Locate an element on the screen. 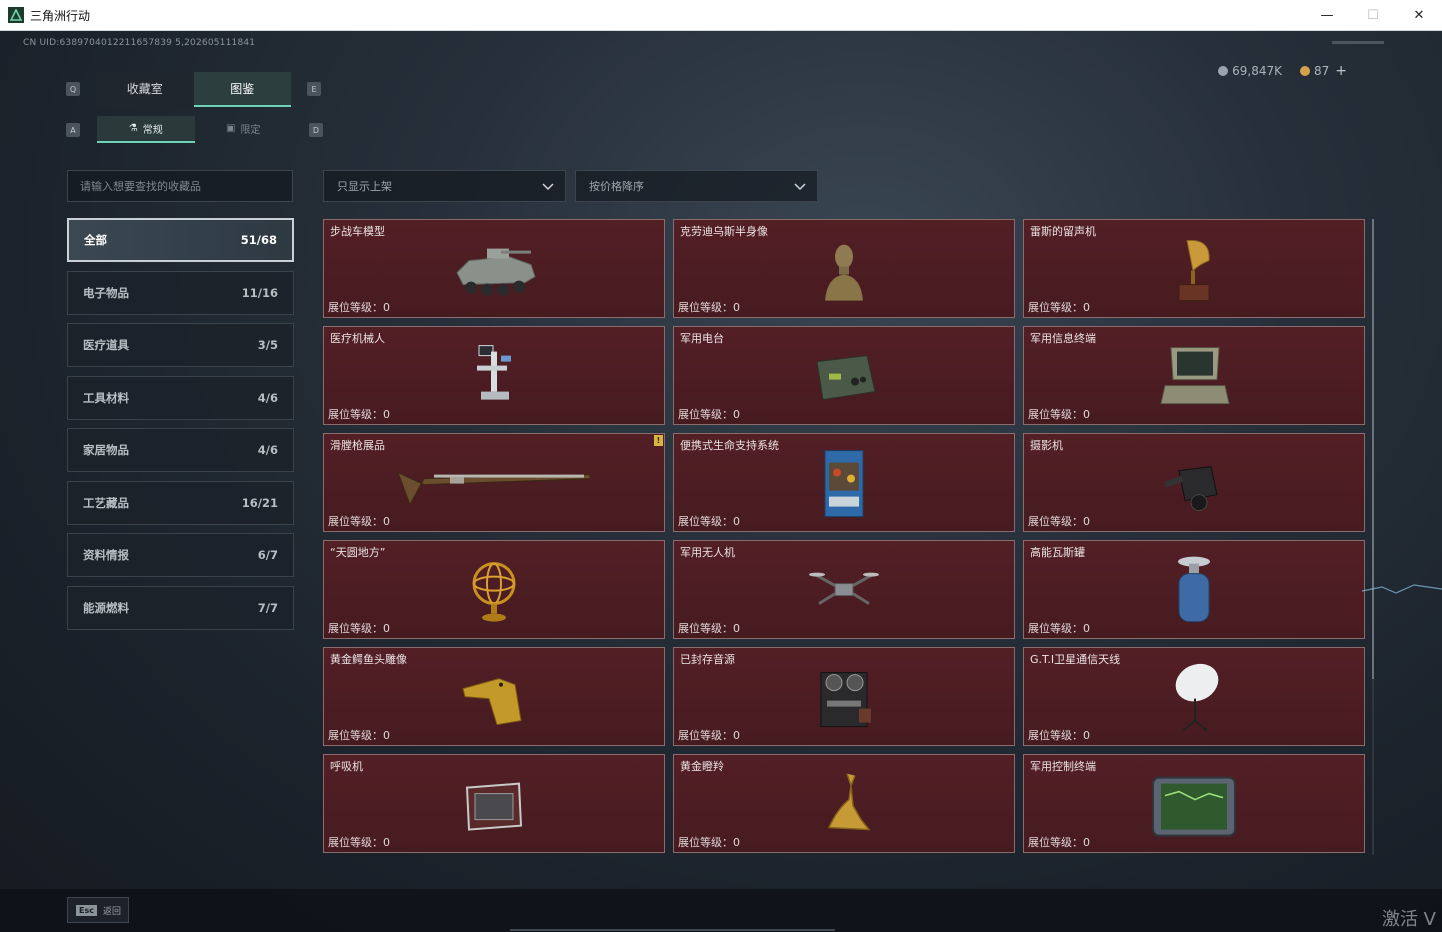 This screenshot has width=1442, height=932. gazelle-statue-icon is located at coordinates (849, 801).